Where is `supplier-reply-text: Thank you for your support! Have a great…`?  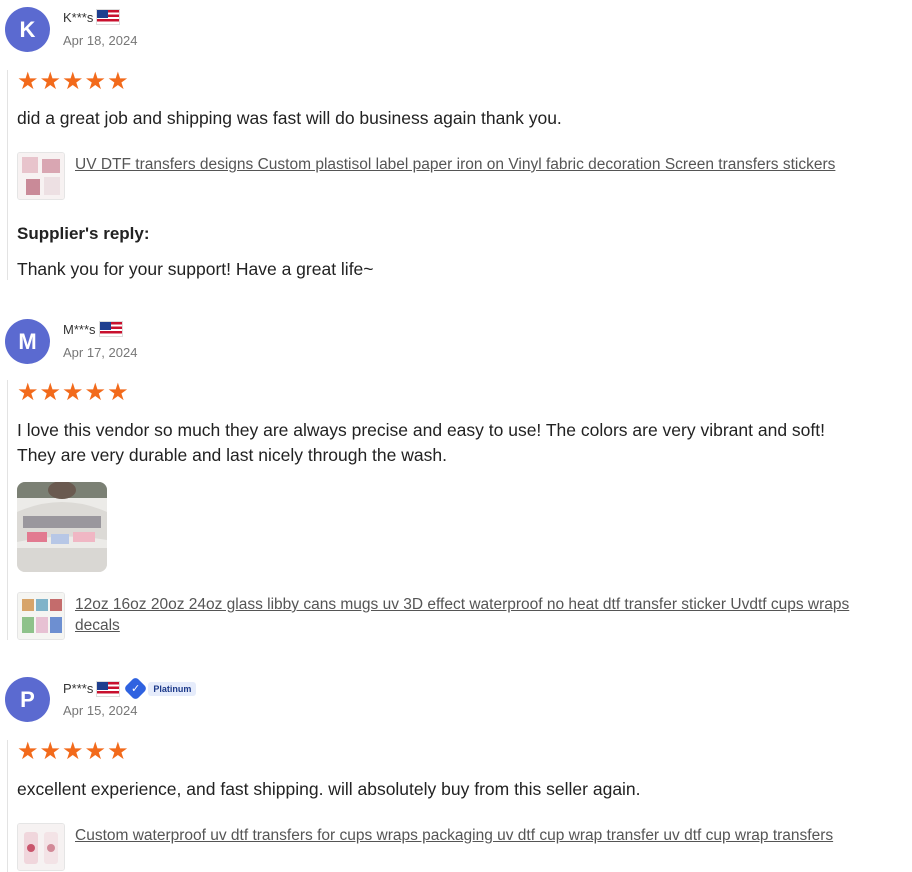
supplier-reply-text: Thank you for your support! Have a great… is located at coordinates (195, 269).